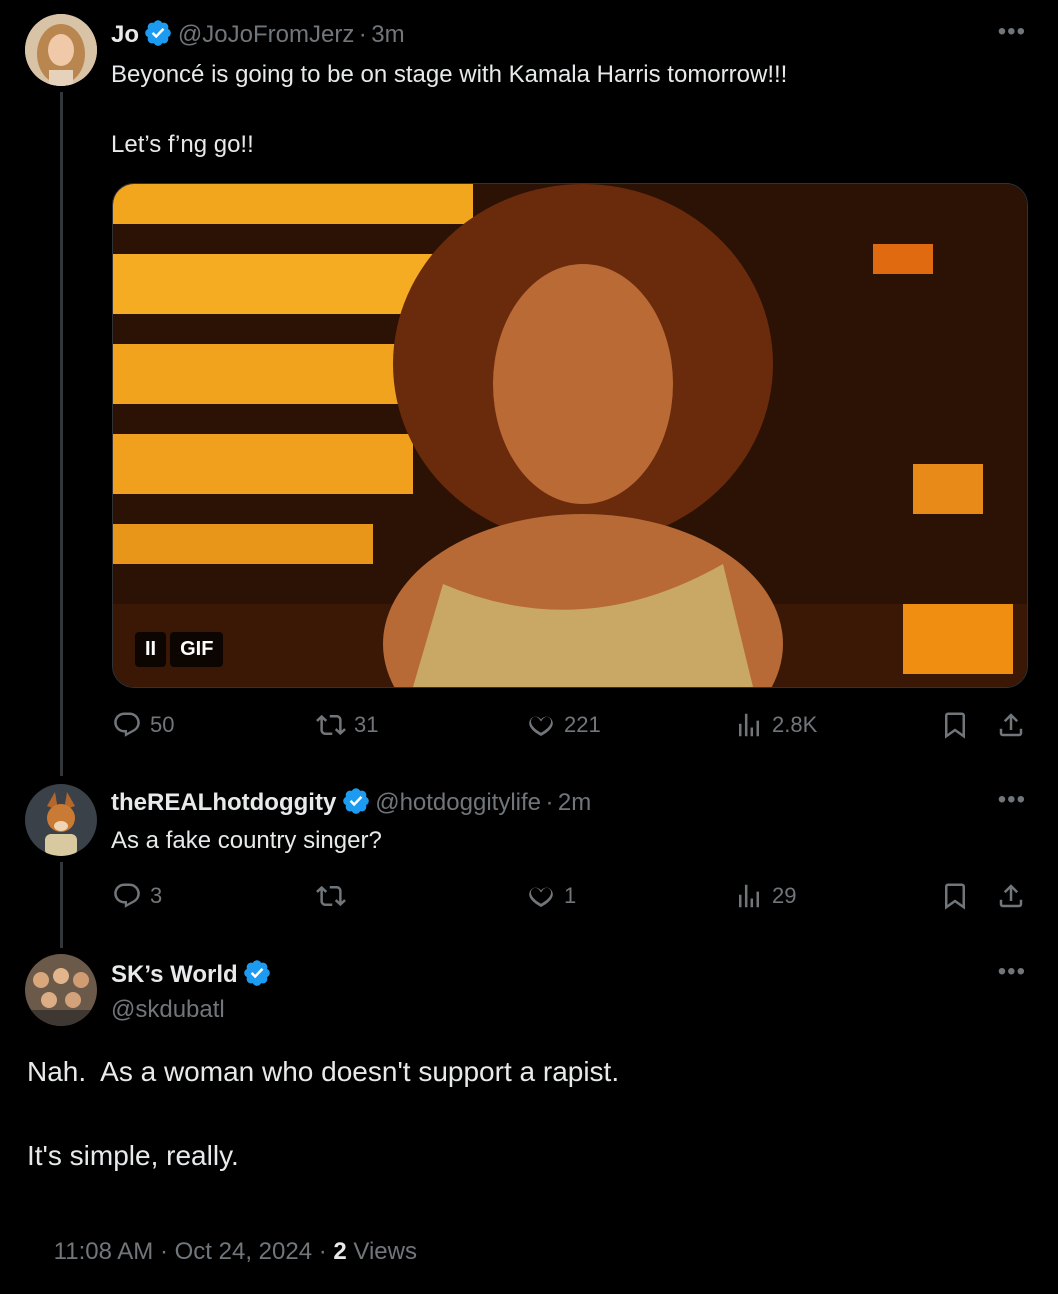  Describe the element at coordinates (156, 895) in the screenshot. I see `reply-count: 3` at that location.